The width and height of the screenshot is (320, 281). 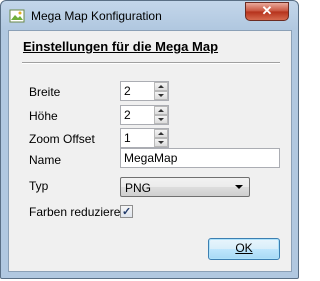 What do you see at coordinates (45, 92) in the screenshot?
I see `breite-label: Breite` at bounding box center [45, 92].